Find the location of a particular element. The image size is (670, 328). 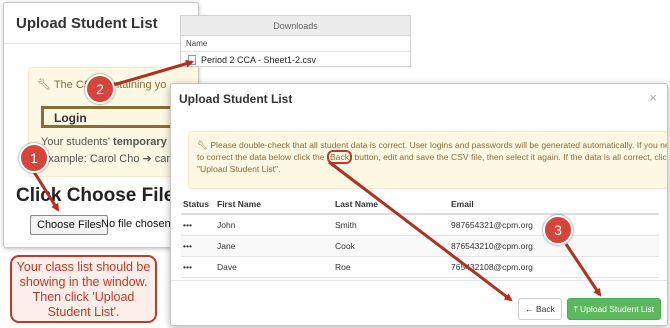

last-name-cell: Smith is located at coordinates (346, 225).